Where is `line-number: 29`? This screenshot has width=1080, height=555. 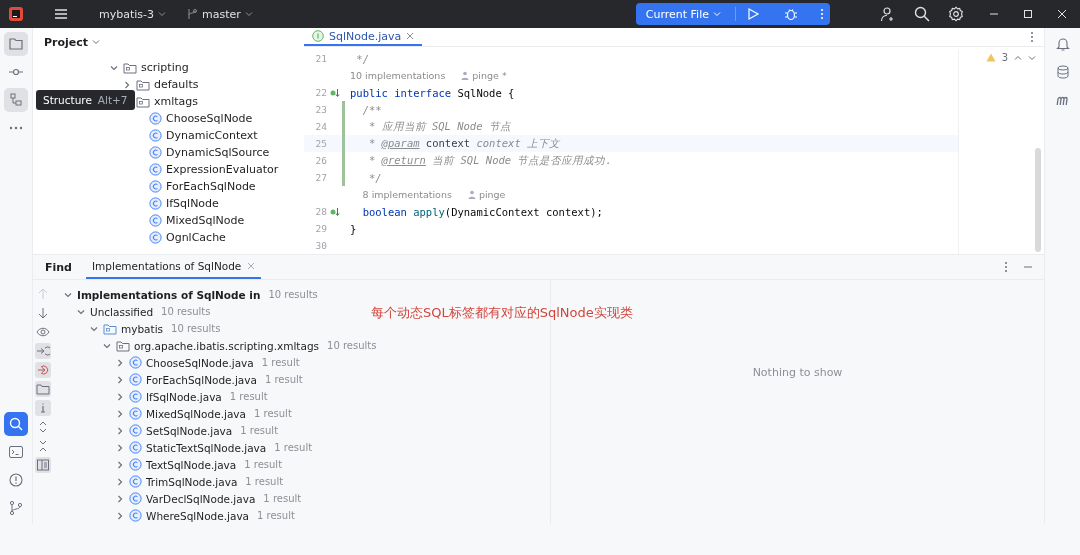
line-number: 29 is located at coordinates (320, 228).